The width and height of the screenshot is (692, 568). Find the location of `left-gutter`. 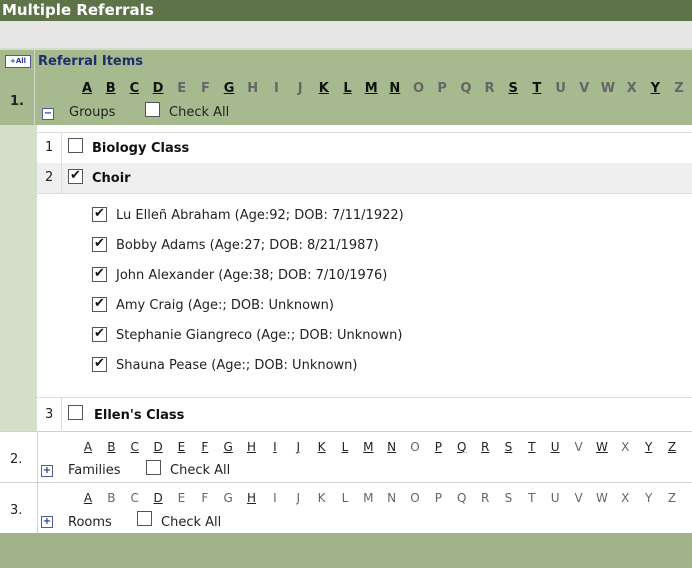

left-gutter is located at coordinates (18, 278).